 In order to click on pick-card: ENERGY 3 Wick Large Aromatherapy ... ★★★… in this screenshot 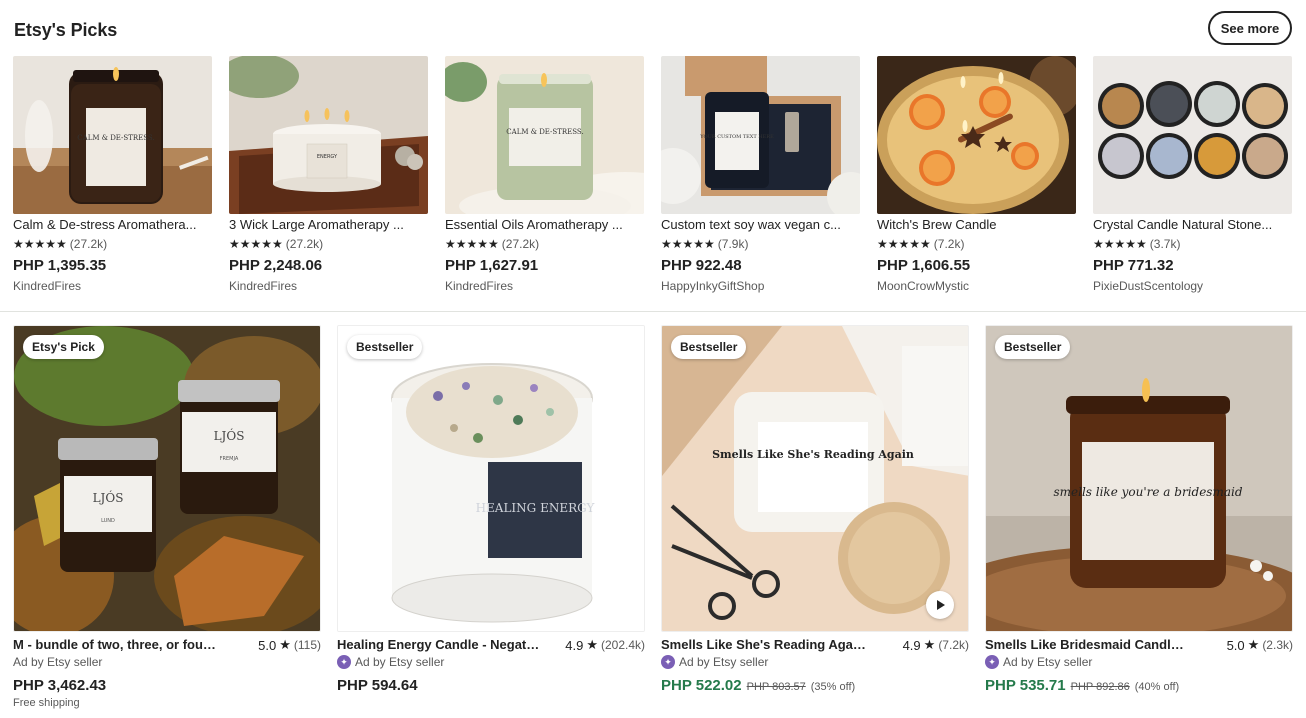, I will do `click(328, 176)`.